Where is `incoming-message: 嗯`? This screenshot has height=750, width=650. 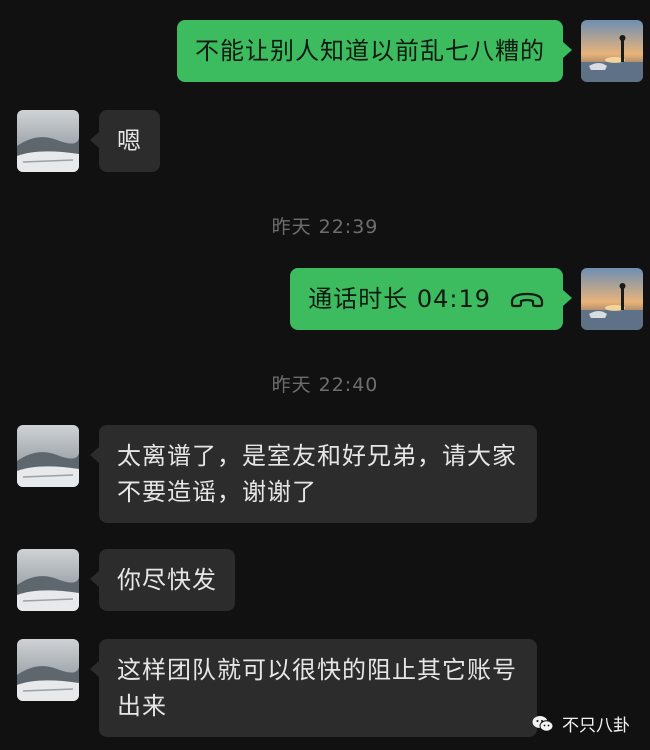
incoming-message: 嗯 is located at coordinates (125, 141).